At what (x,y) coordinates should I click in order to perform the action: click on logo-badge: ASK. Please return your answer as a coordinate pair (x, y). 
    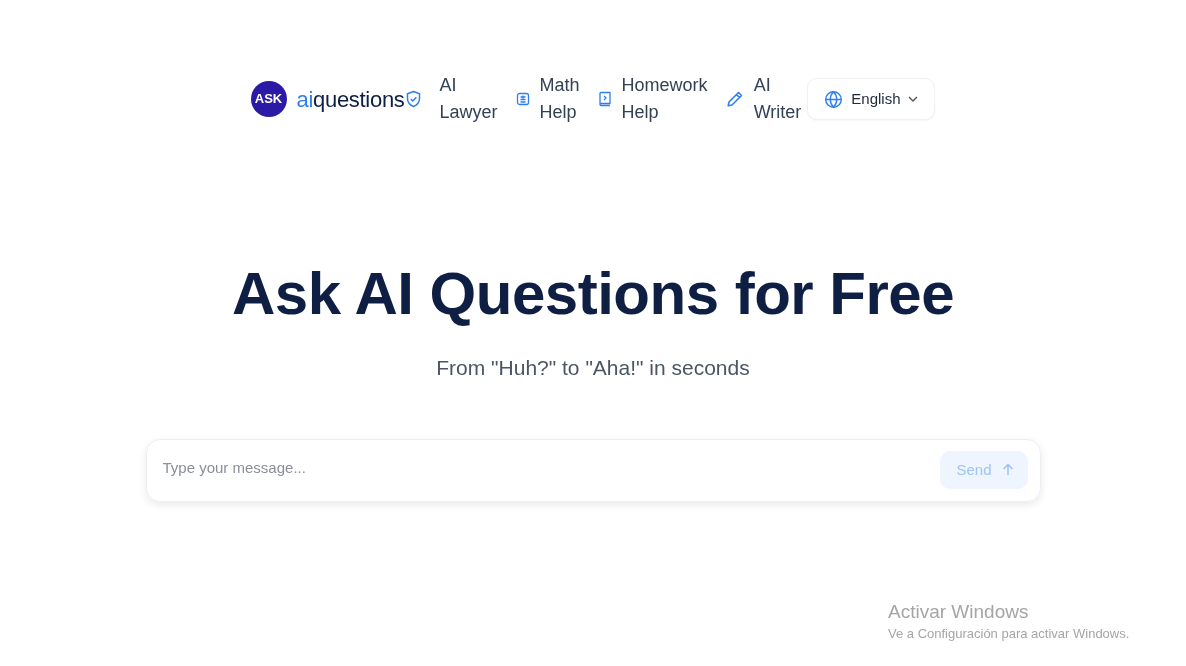
    Looking at the image, I should click on (268, 99).